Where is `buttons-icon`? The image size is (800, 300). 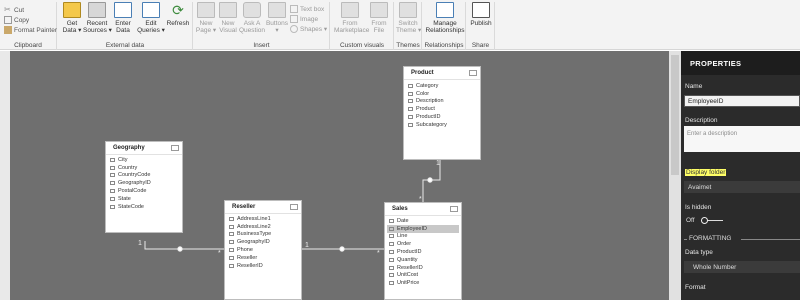 buttons-icon is located at coordinates (277, 10).